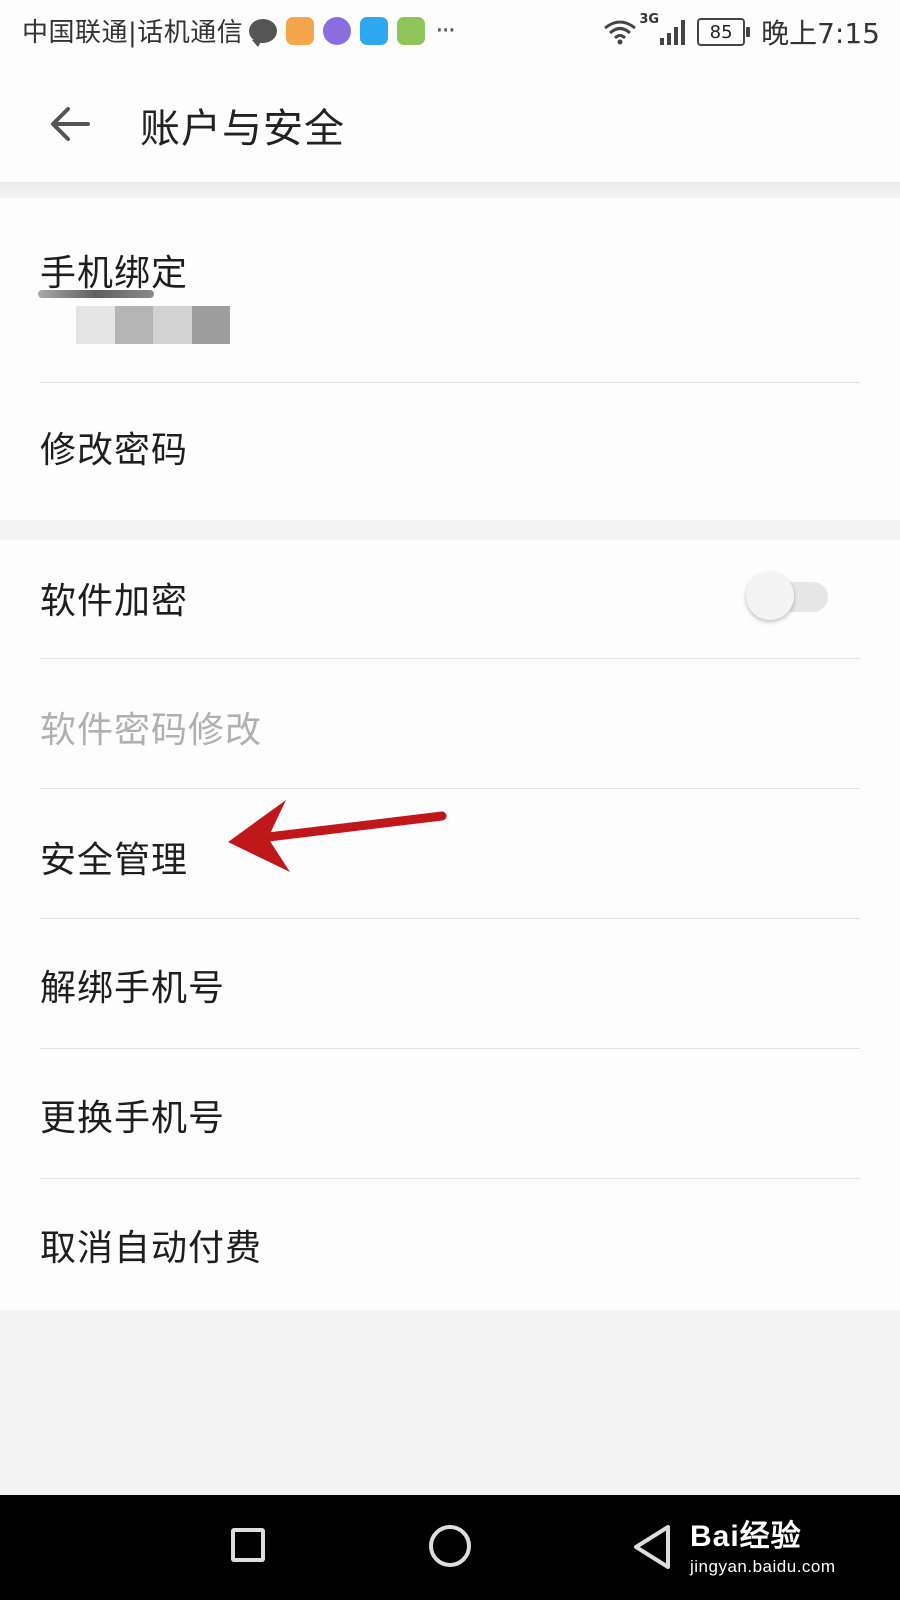  I want to click on app-icon-blue, so click(374, 30).